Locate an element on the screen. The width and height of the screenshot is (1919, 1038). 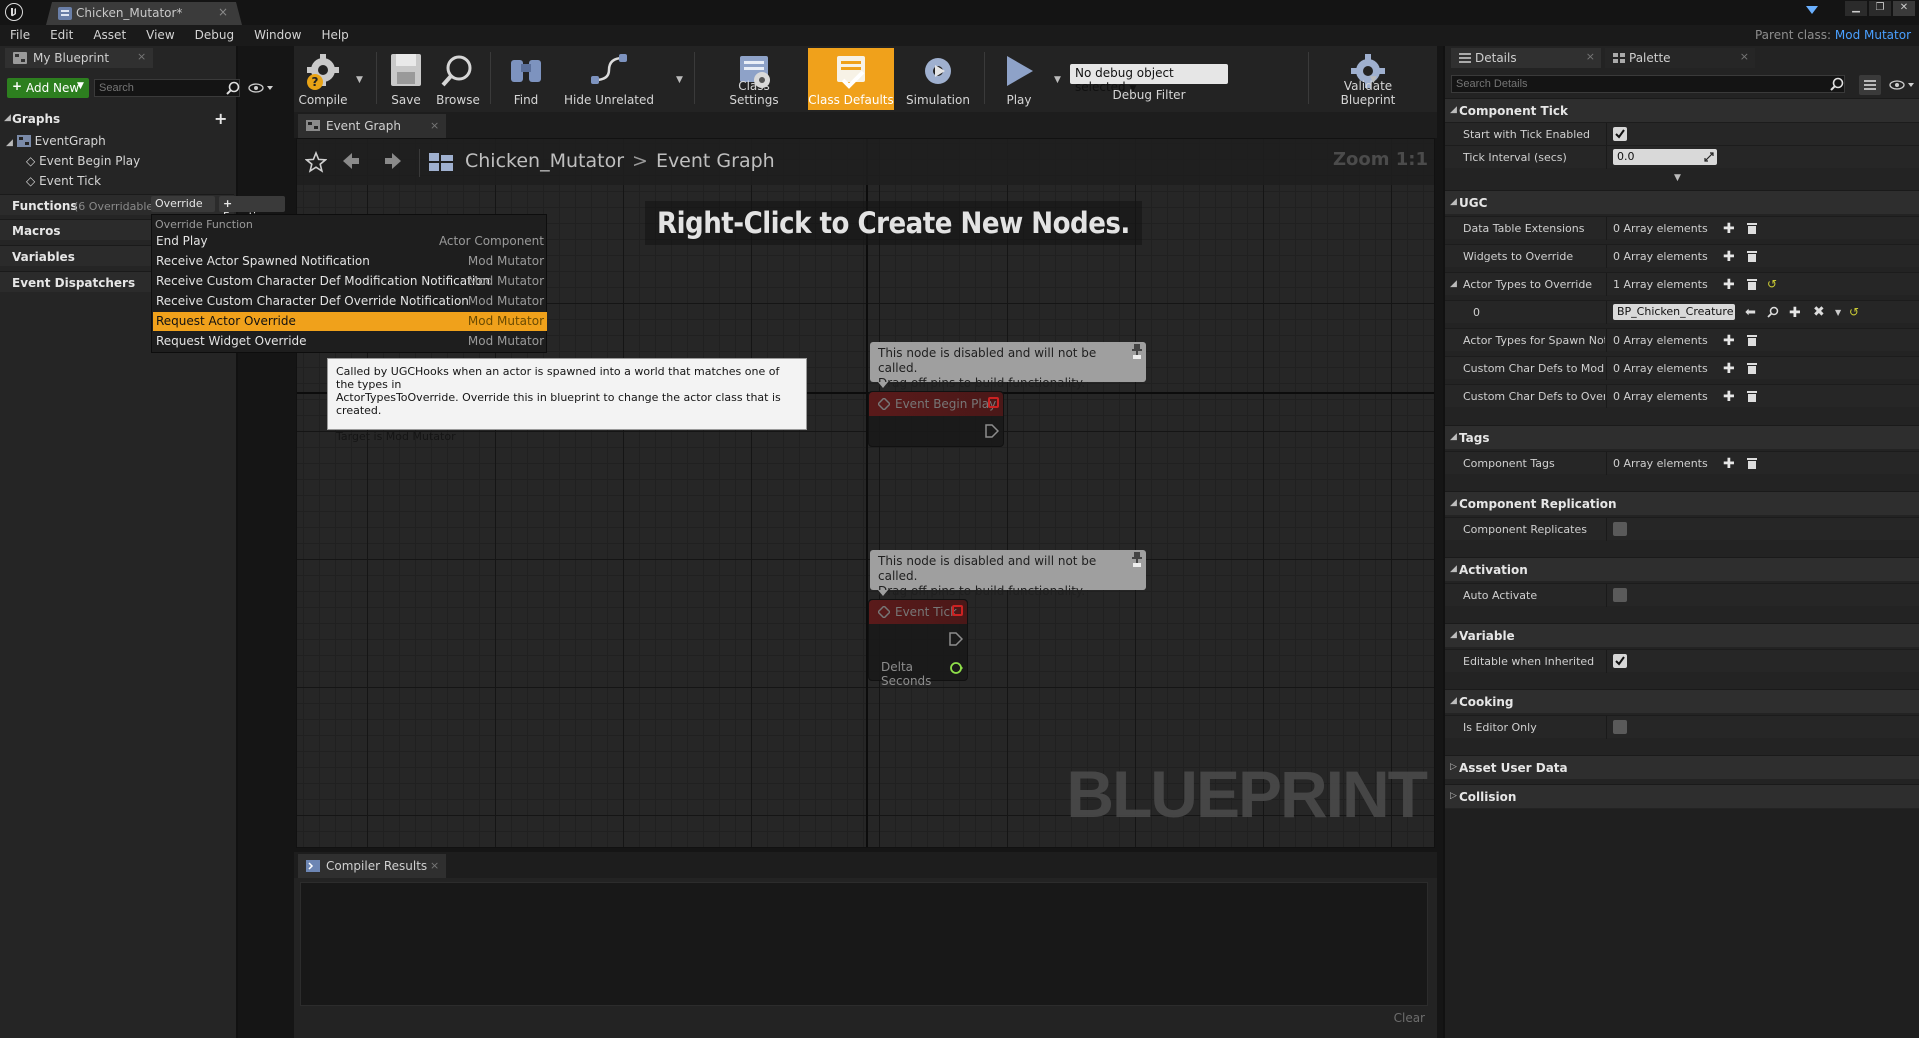
close-window-icon: ✕ is located at coordinates (1904, 8).